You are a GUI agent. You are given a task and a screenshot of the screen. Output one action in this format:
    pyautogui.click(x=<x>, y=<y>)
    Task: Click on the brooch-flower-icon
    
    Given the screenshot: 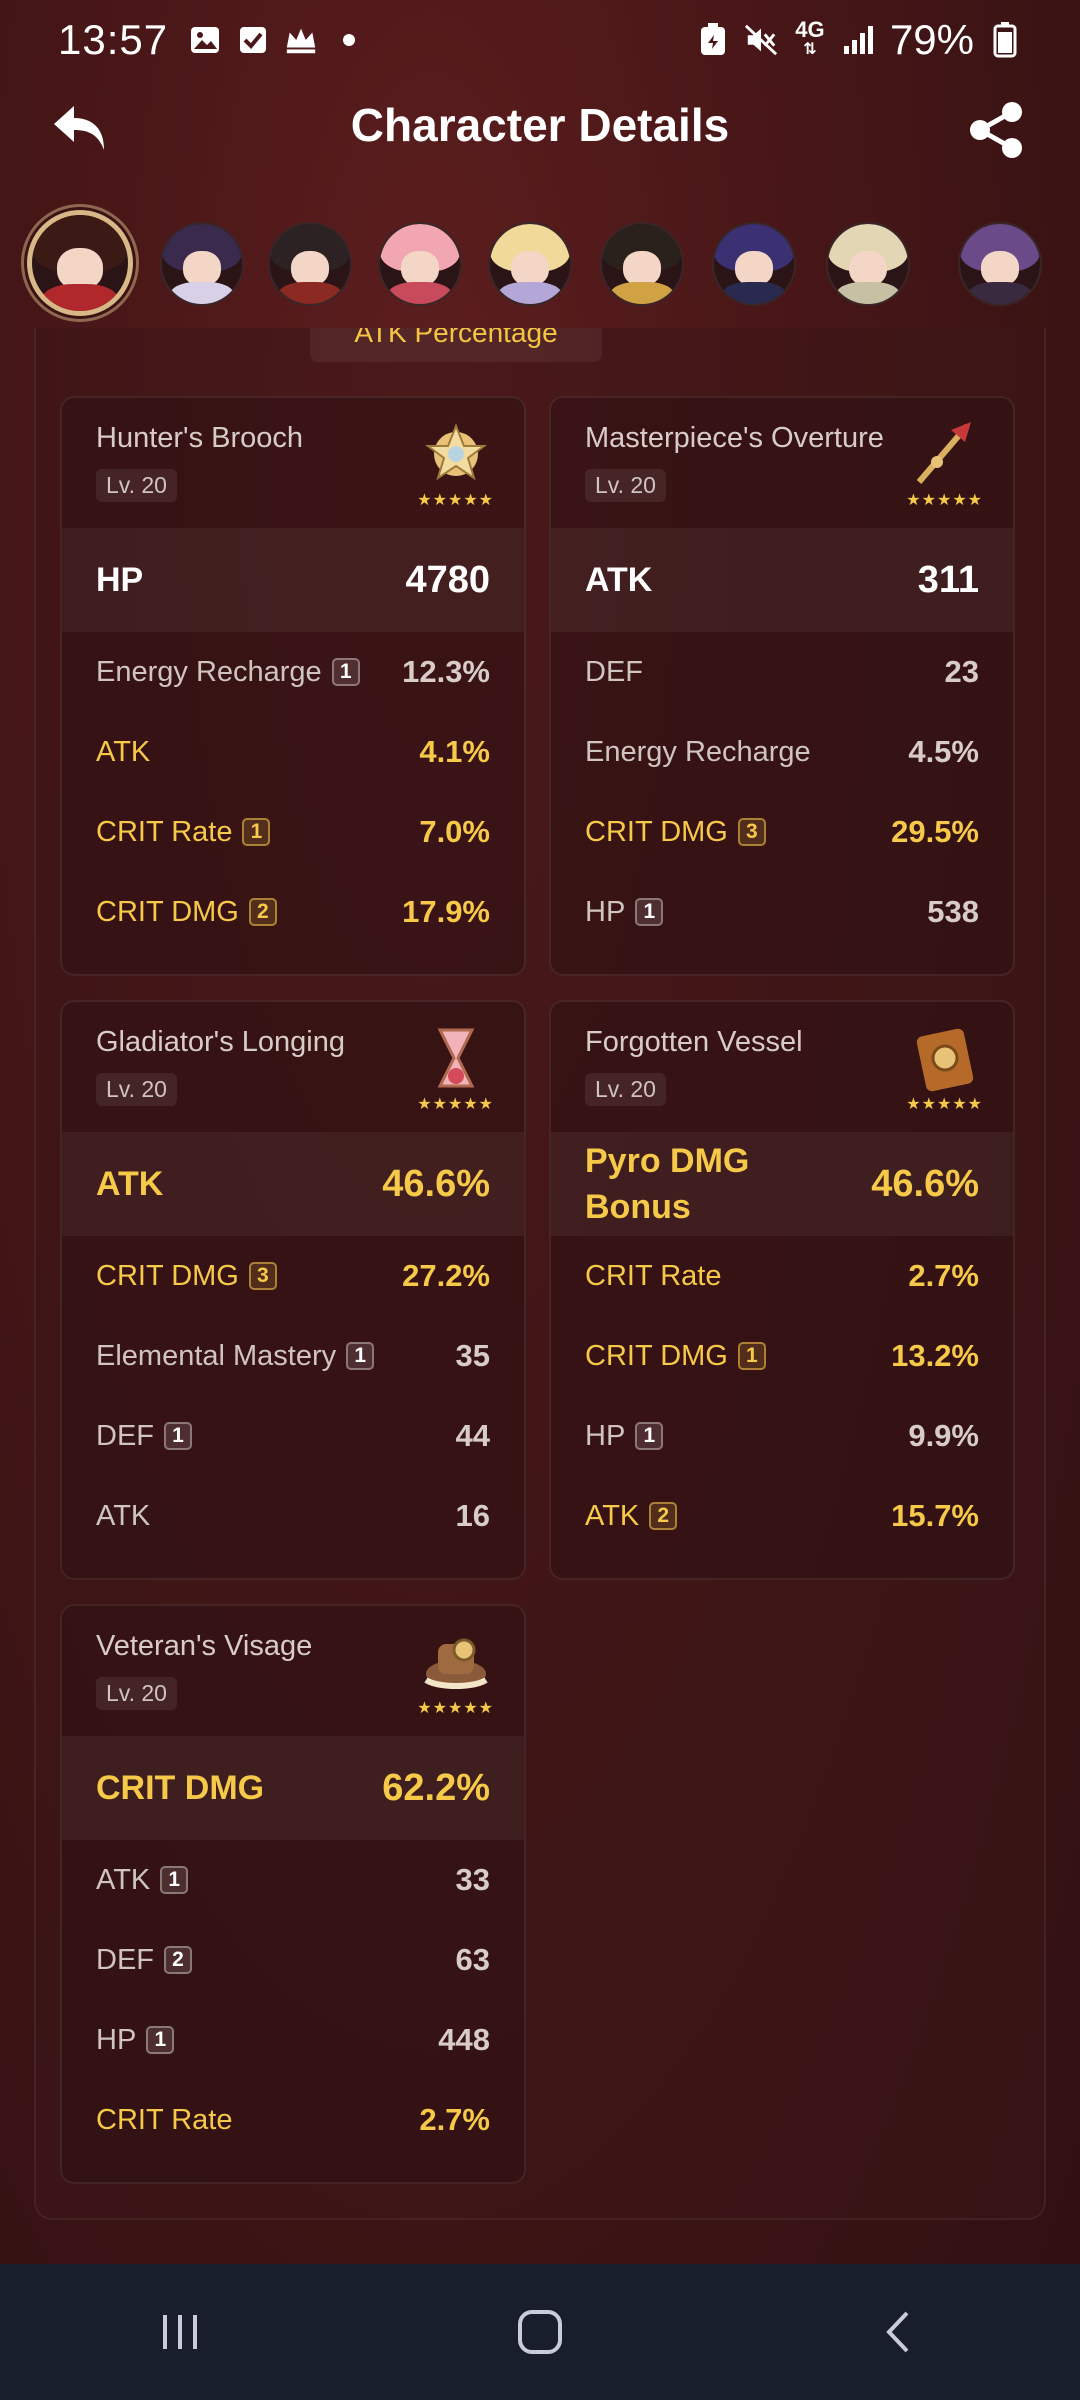 What is the action you would take?
    pyautogui.click(x=456, y=454)
    